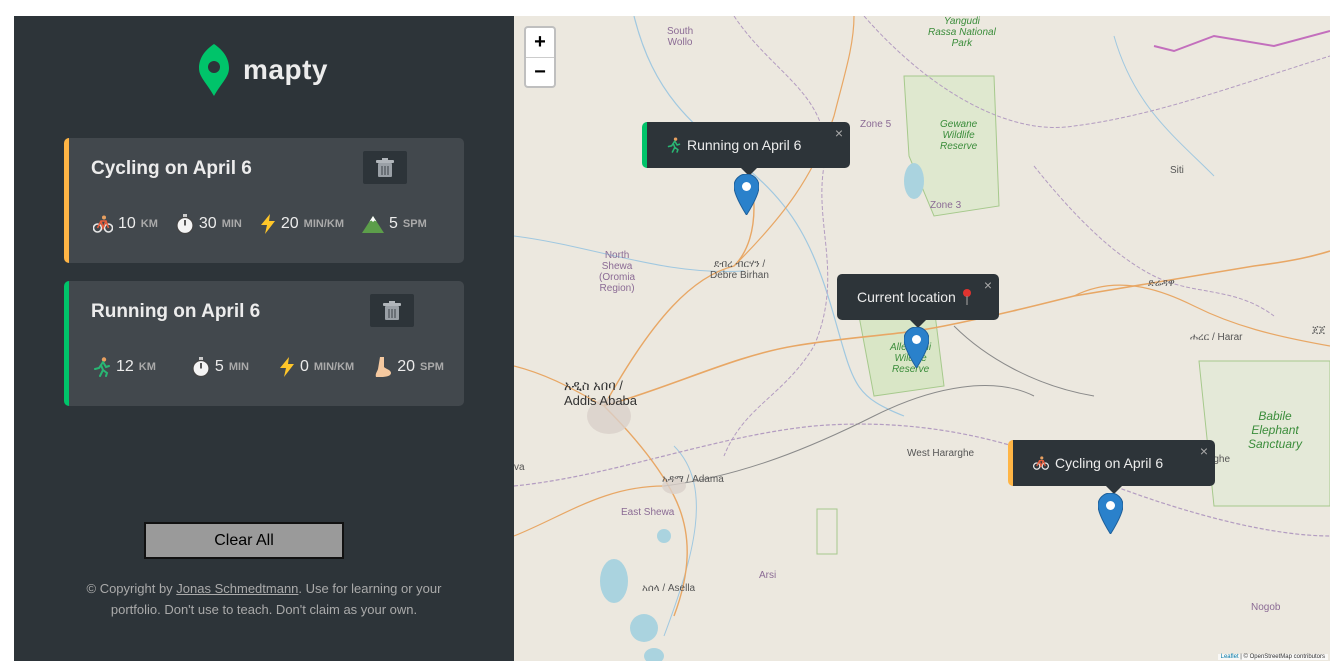 Image resolution: width=1343 pixels, height=666 pixels. I want to click on stat-pace: 20 min/km, so click(302, 224).